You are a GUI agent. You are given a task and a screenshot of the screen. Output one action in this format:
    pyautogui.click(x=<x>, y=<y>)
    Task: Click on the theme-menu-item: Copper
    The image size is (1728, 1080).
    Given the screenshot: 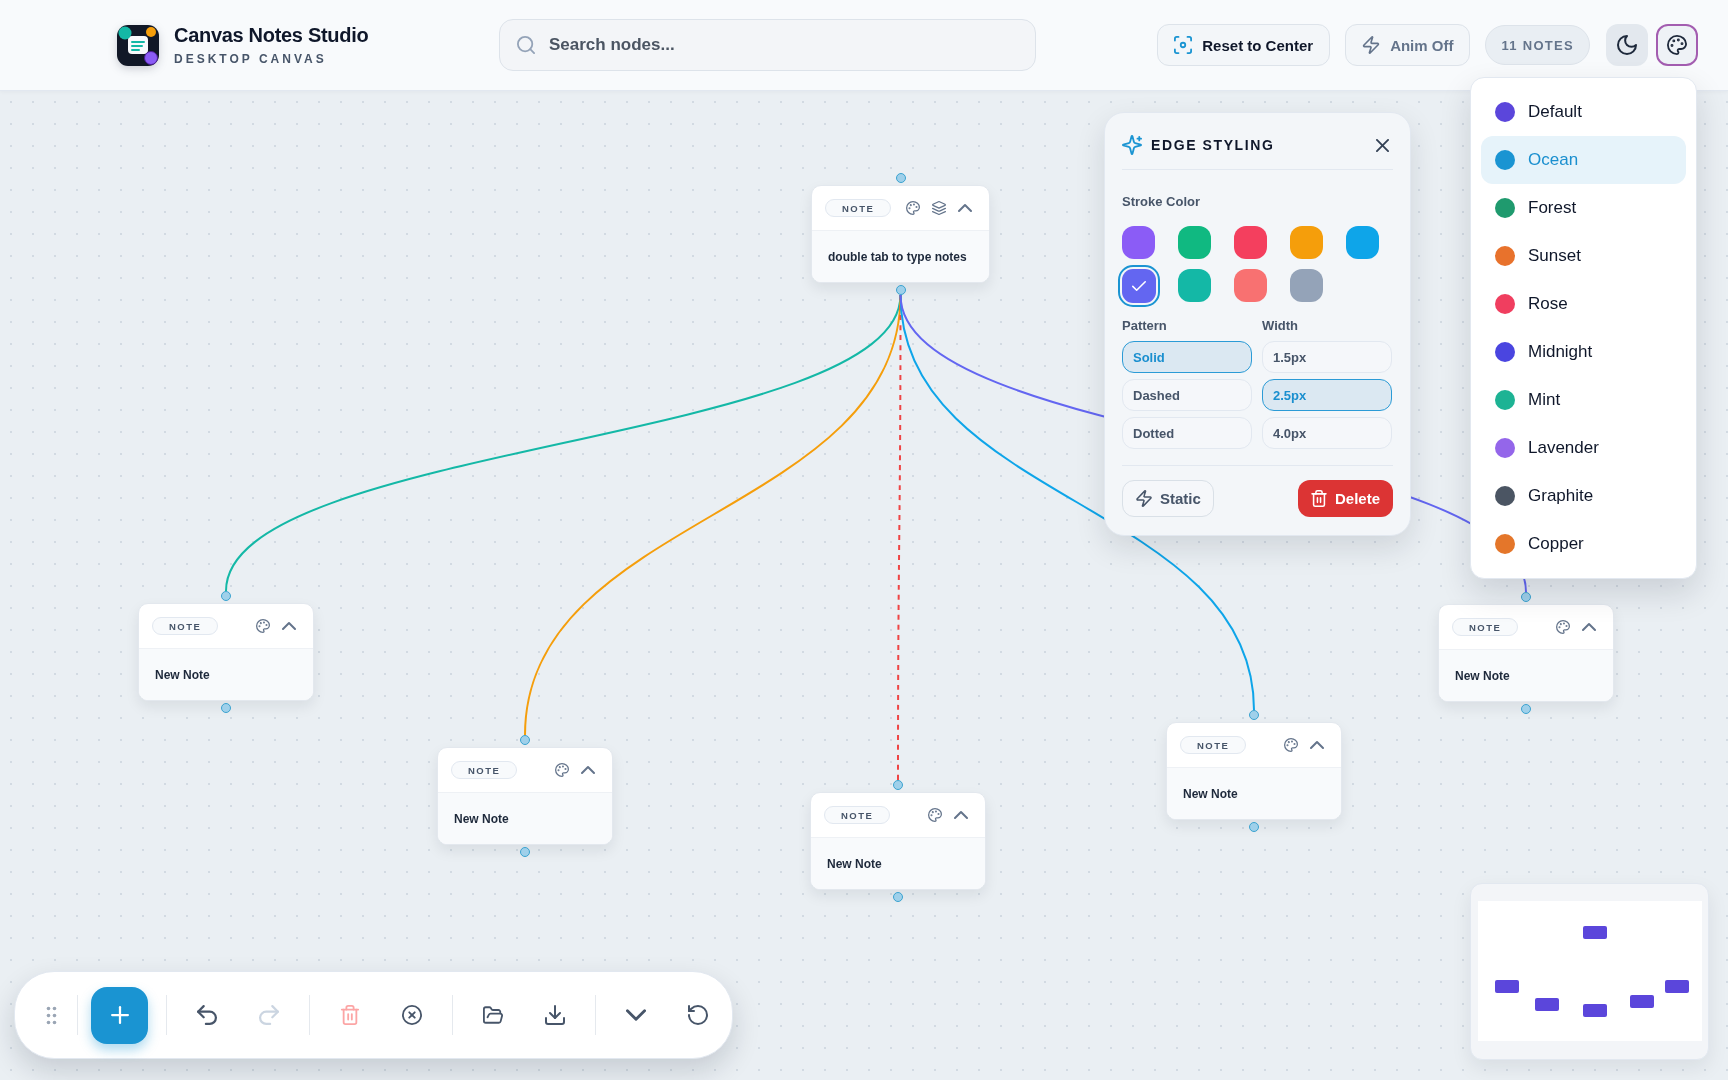 What is the action you would take?
    pyautogui.click(x=1583, y=544)
    